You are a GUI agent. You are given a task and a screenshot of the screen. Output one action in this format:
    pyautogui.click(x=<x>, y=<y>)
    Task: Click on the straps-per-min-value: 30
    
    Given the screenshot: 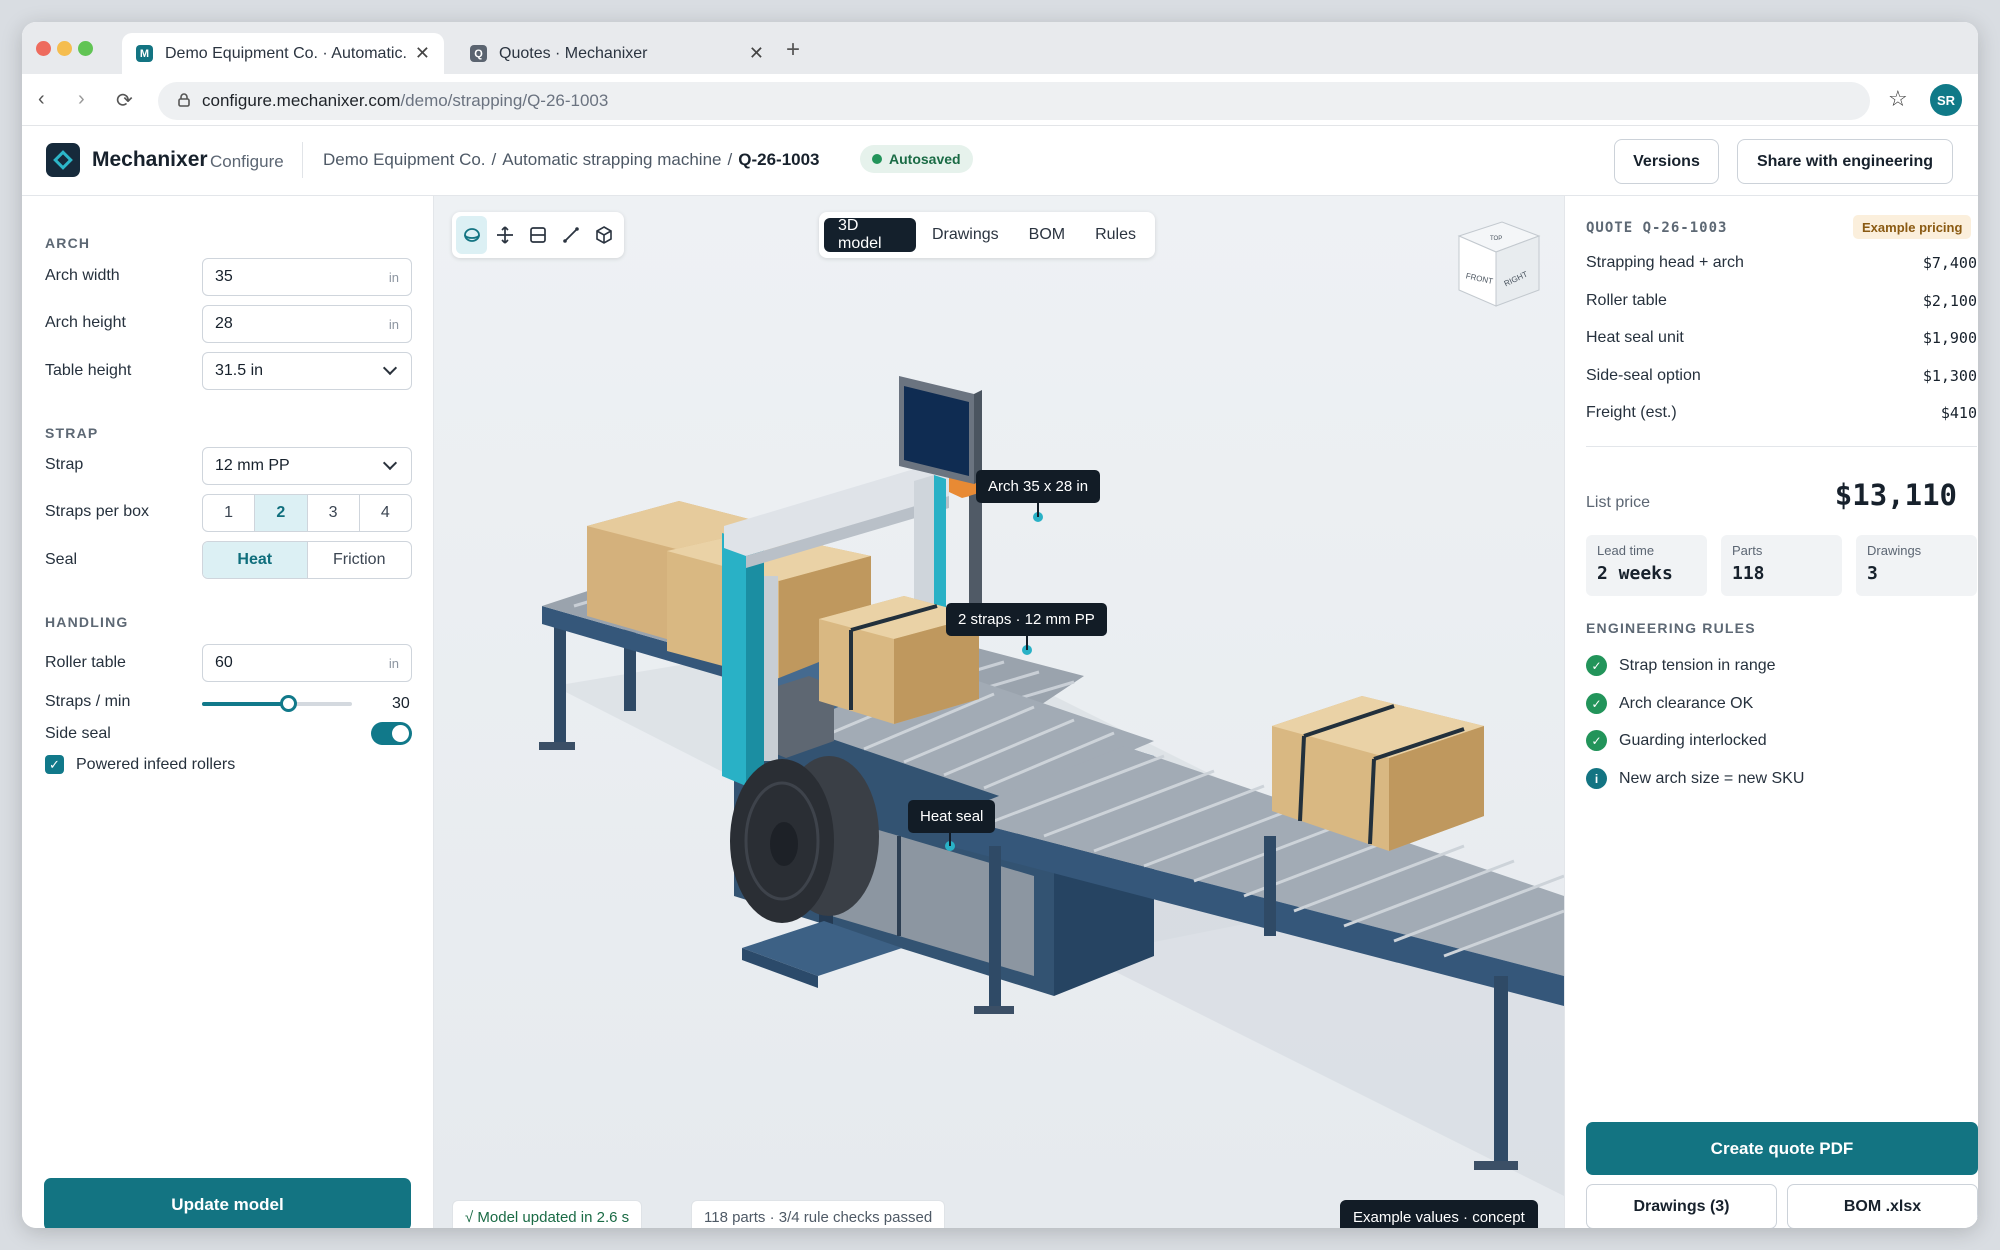 What is the action you would take?
    pyautogui.click(x=401, y=703)
    